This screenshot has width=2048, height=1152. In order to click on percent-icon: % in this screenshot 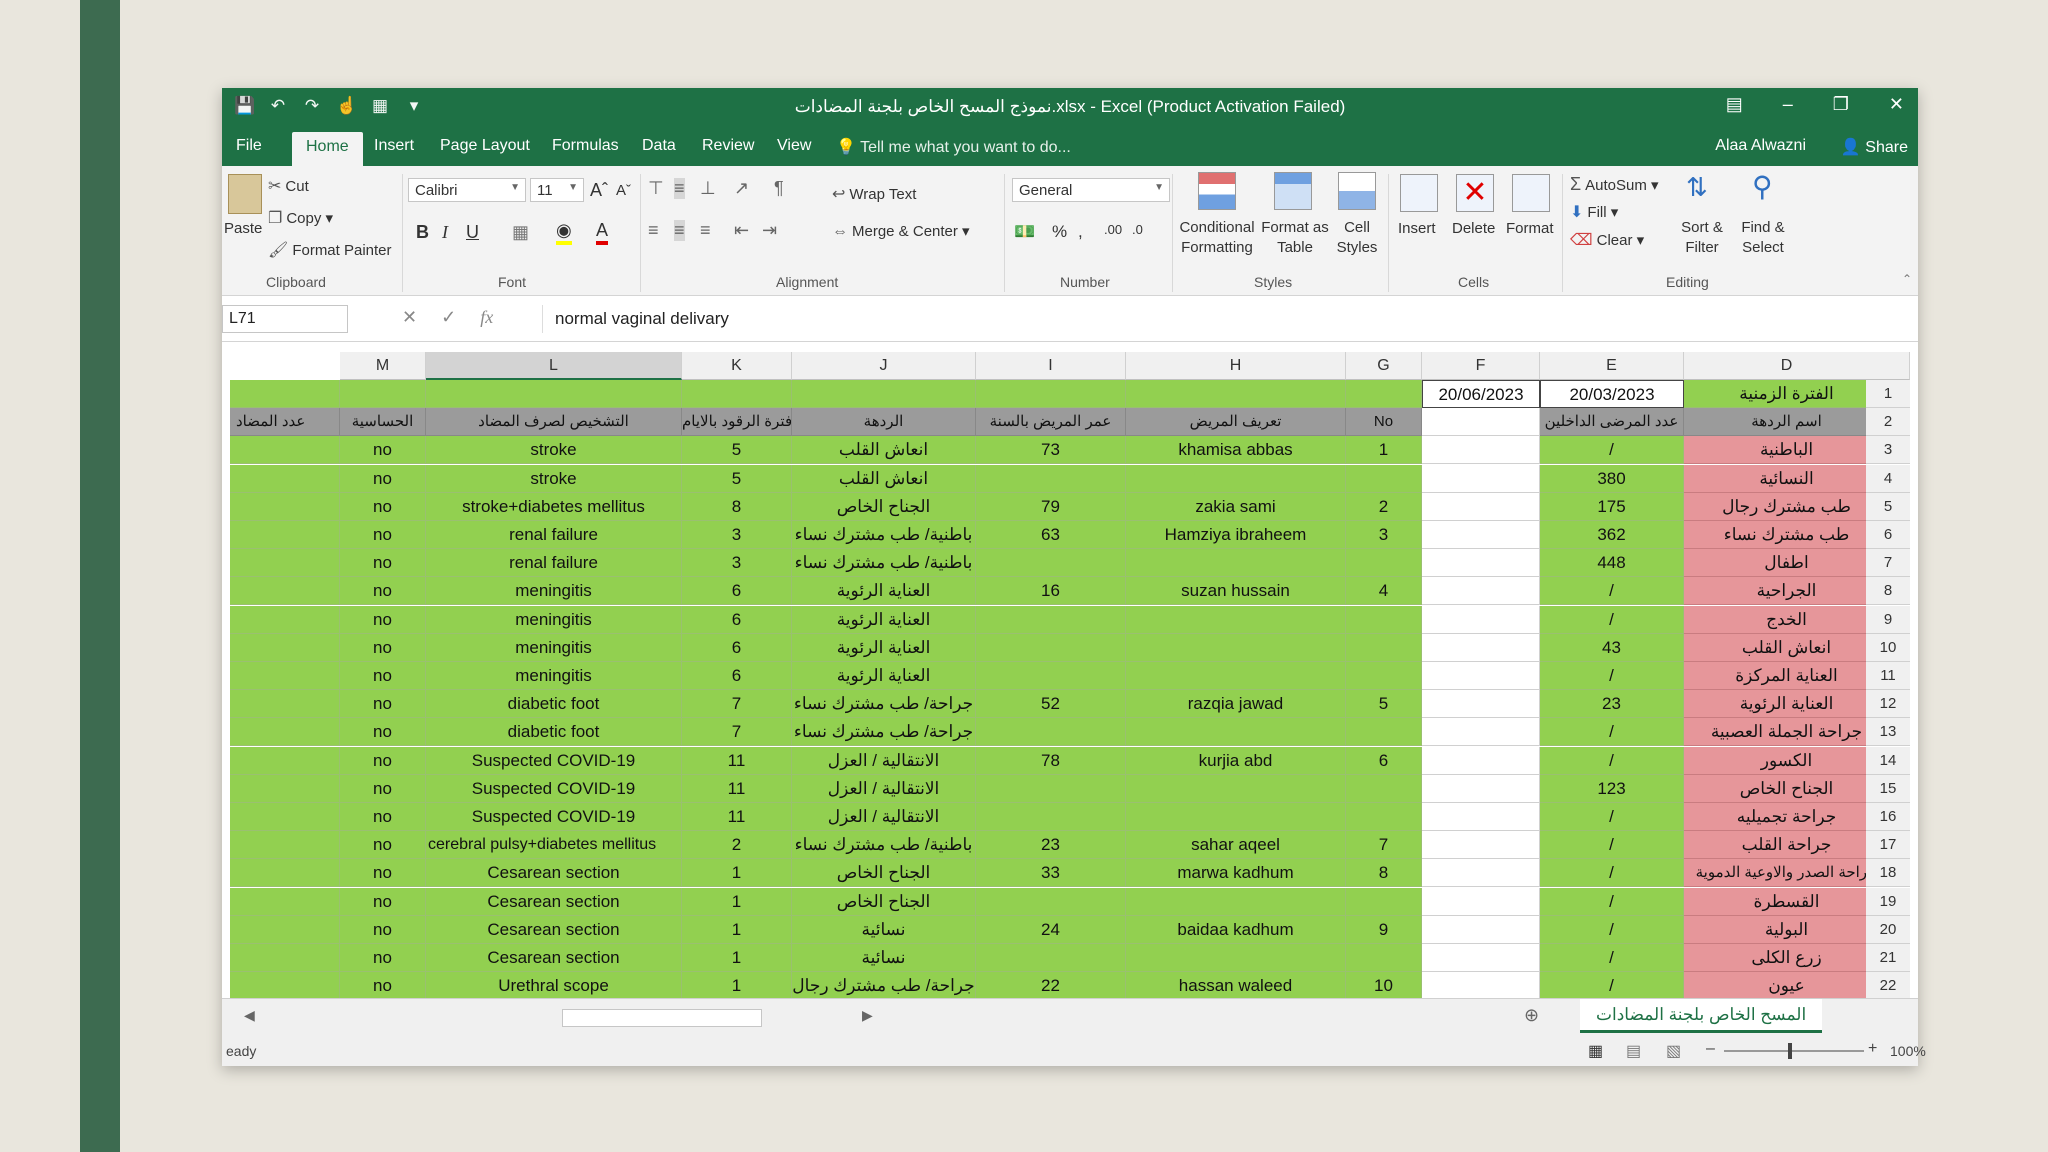, I will do `click(1059, 232)`.